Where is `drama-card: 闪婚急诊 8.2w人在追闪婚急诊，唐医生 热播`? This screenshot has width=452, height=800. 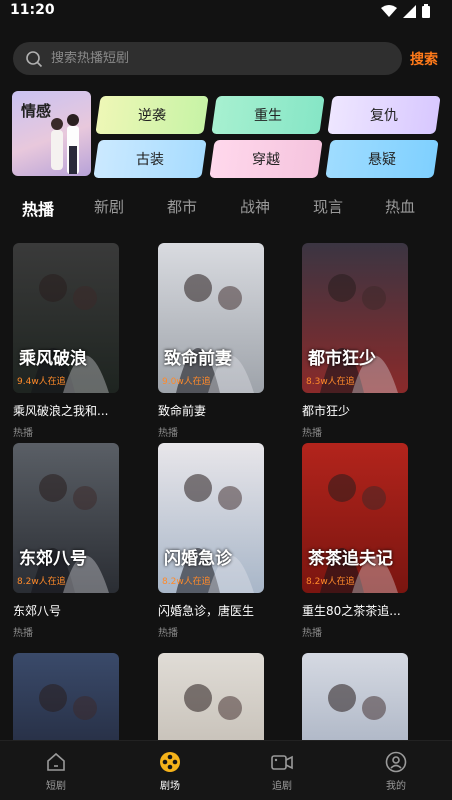
drama-card: 闪婚急诊 8.2w人在追闪婚急诊，唐医生 热播 is located at coordinates (211, 541).